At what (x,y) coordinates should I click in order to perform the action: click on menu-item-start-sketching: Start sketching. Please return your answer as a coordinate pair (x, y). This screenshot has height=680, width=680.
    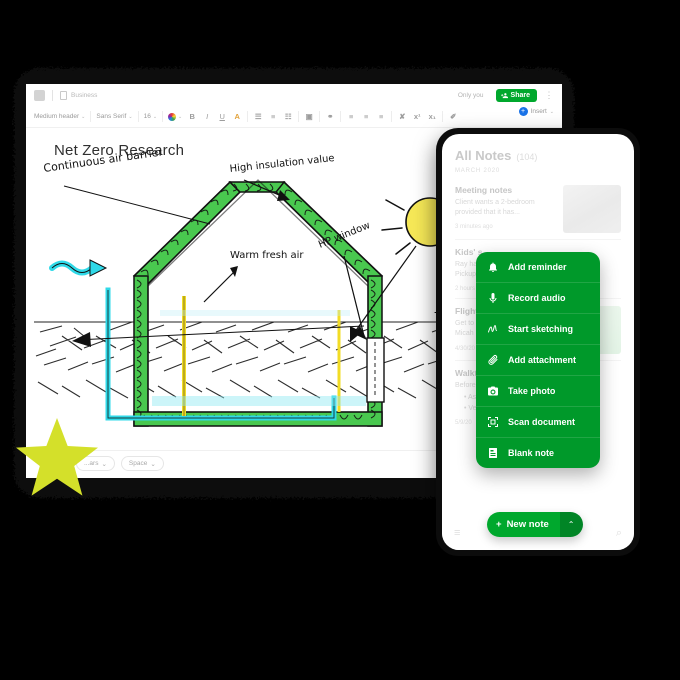
    Looking at the image, I should click on (538, 329).